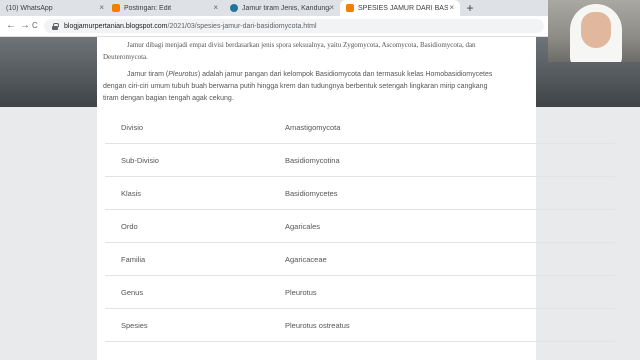 This screenshot has height=360, width=640. Describe the element at coordinates (450, 325) in the screenshot. I see `value-cell: Pleurotus ostreatus` at that location.